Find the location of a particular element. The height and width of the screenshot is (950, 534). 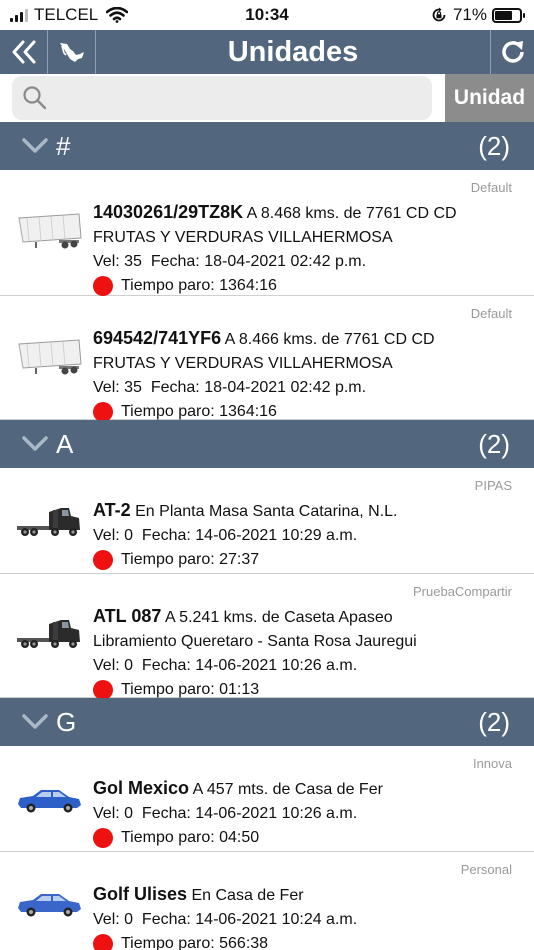

unit-stop-time: Tiempo paro: 1364:16 is located at coordinates (199, 285).